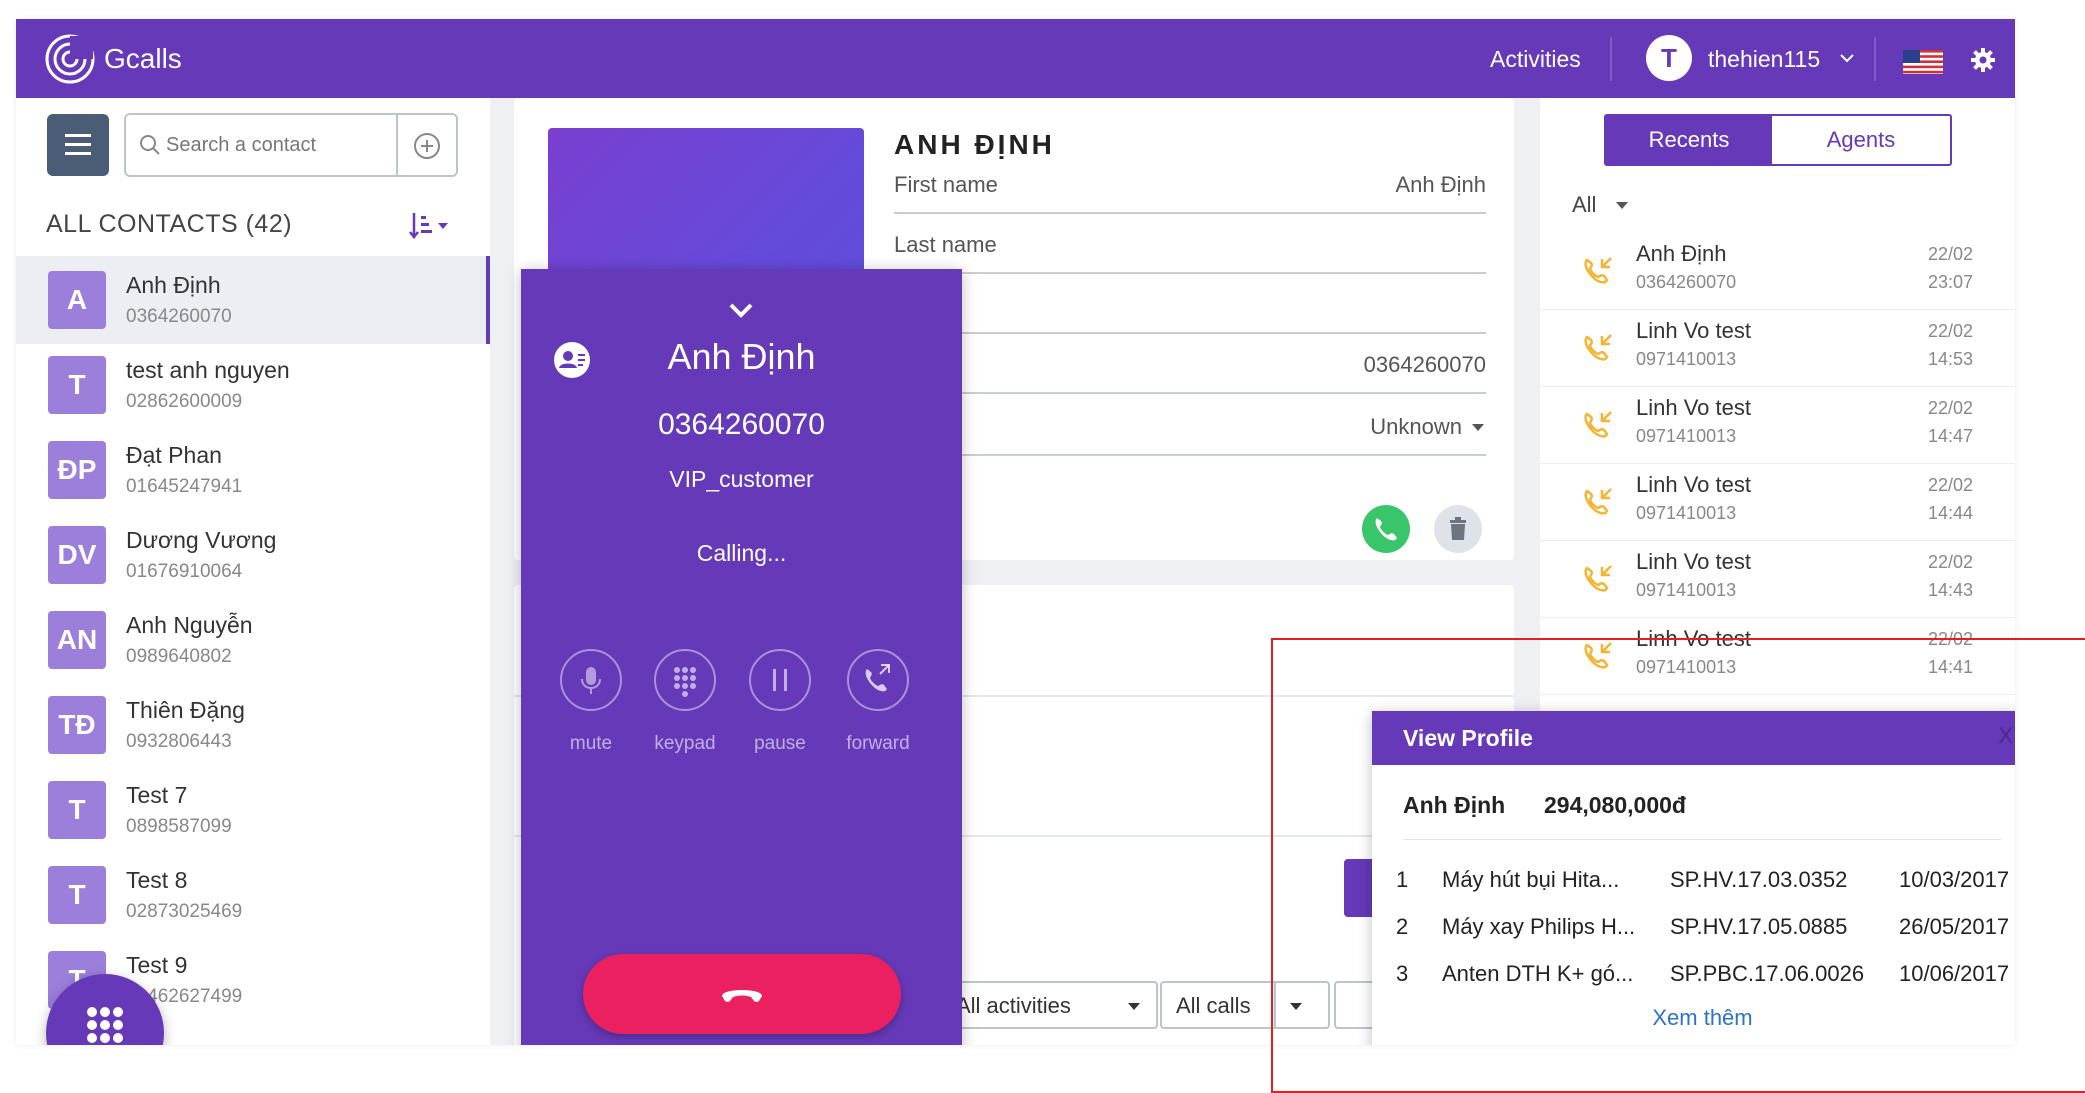 The height and width of the screenshot is (1093, 2085). I want to click on keypad-button, so click(685, 680).